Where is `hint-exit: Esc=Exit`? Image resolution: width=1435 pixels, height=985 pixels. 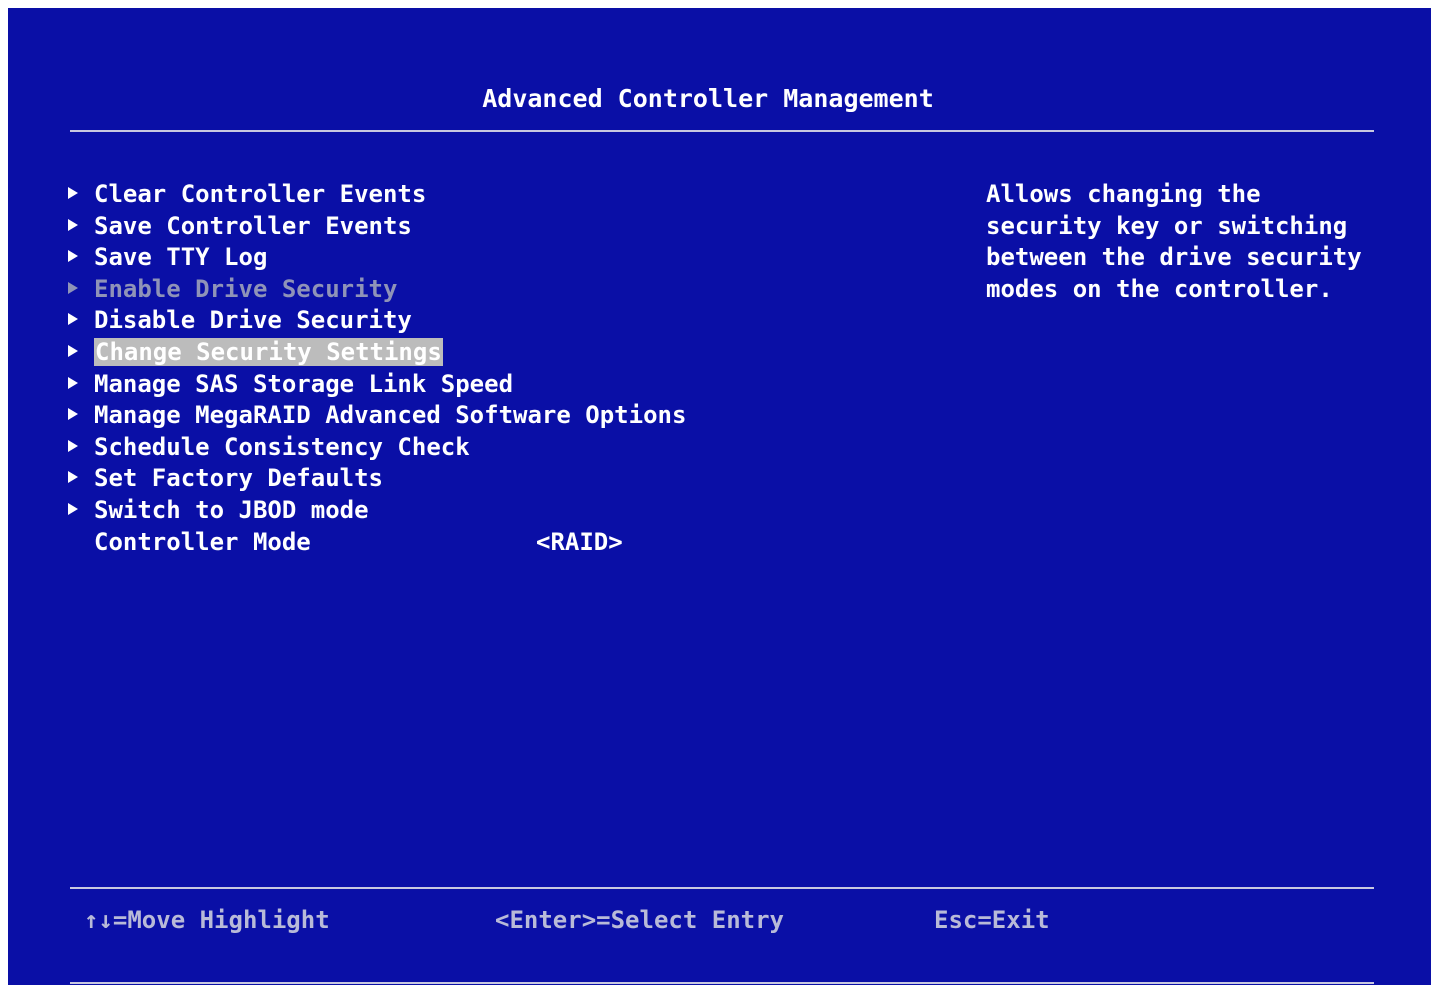
hint-exit: Esc=Exit is located at coordinates (992, 920).